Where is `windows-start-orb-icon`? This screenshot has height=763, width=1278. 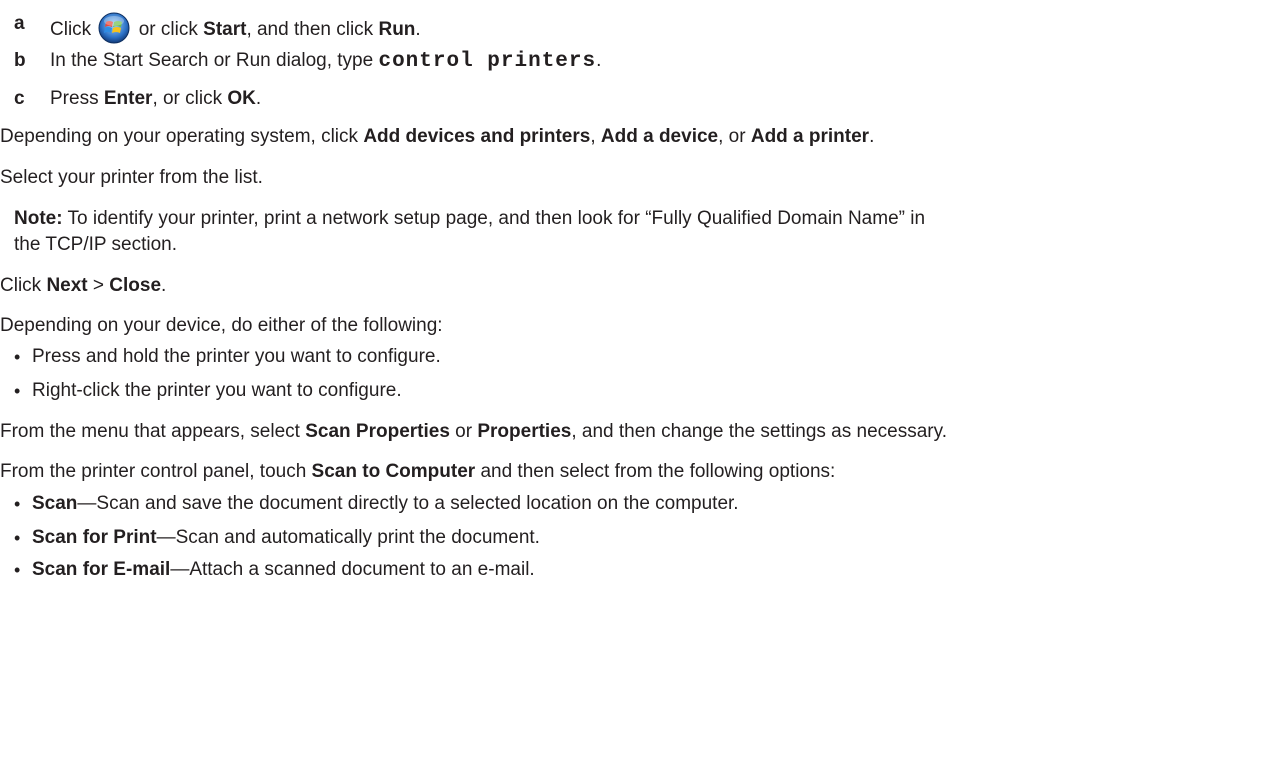
windows-start-orb-icon is located at coordinates (114, 28).